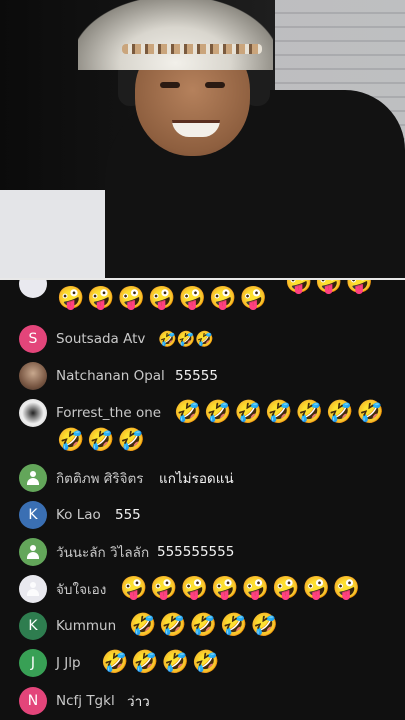 The height and width of the screenshot is (720, 405). Describe the element at coordinates (128, 515) in the screenshot. I see `chat-message-text: 555` at that location.